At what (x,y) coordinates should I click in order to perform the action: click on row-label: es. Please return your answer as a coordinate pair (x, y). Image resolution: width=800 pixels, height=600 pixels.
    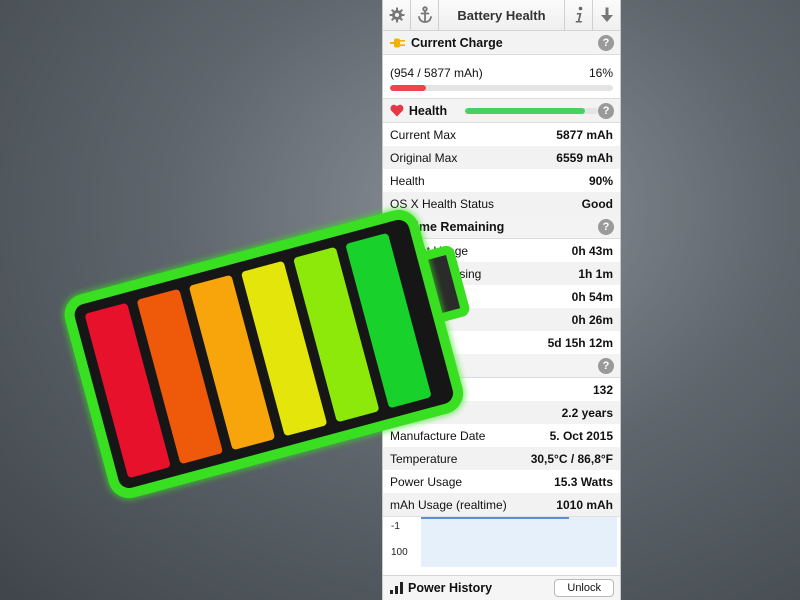
    Looking at the image, I should click on (420, 389).